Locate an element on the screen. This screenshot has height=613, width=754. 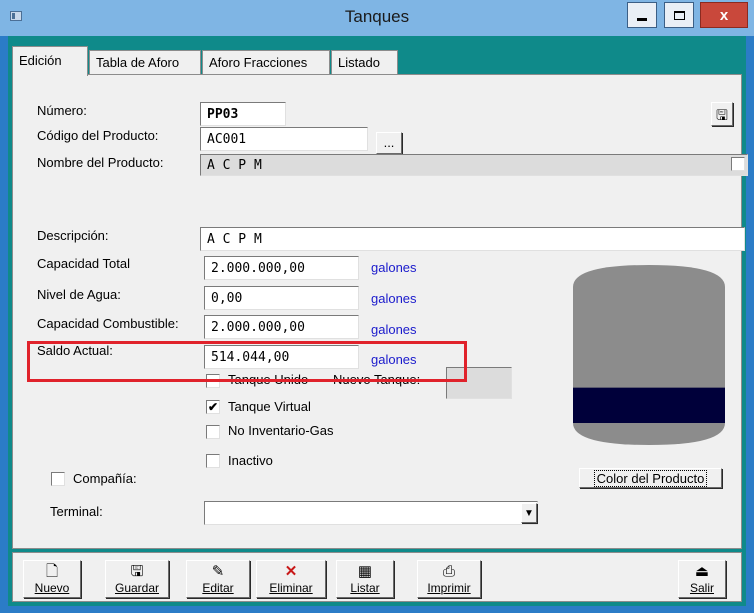
chevron-down-icon: ▼ is located at coordinates (529, 513).